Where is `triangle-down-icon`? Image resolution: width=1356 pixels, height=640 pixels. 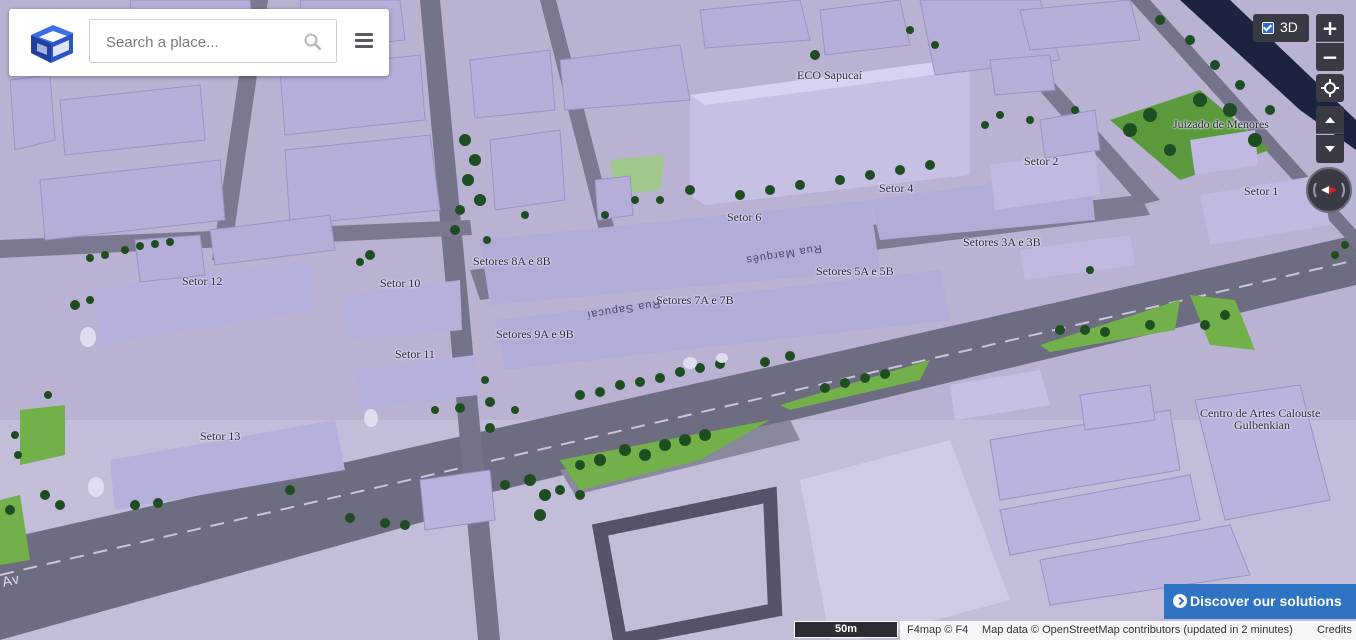 triangle-down-icon is located at coordinates (1330, 149).